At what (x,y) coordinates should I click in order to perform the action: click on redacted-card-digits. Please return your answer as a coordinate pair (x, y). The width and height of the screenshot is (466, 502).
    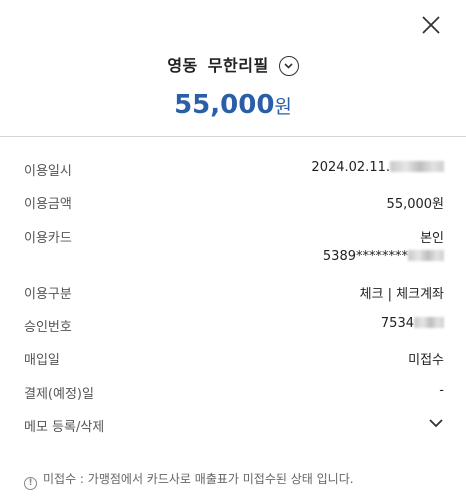
    Looking at the image, I should click on (426, 255).